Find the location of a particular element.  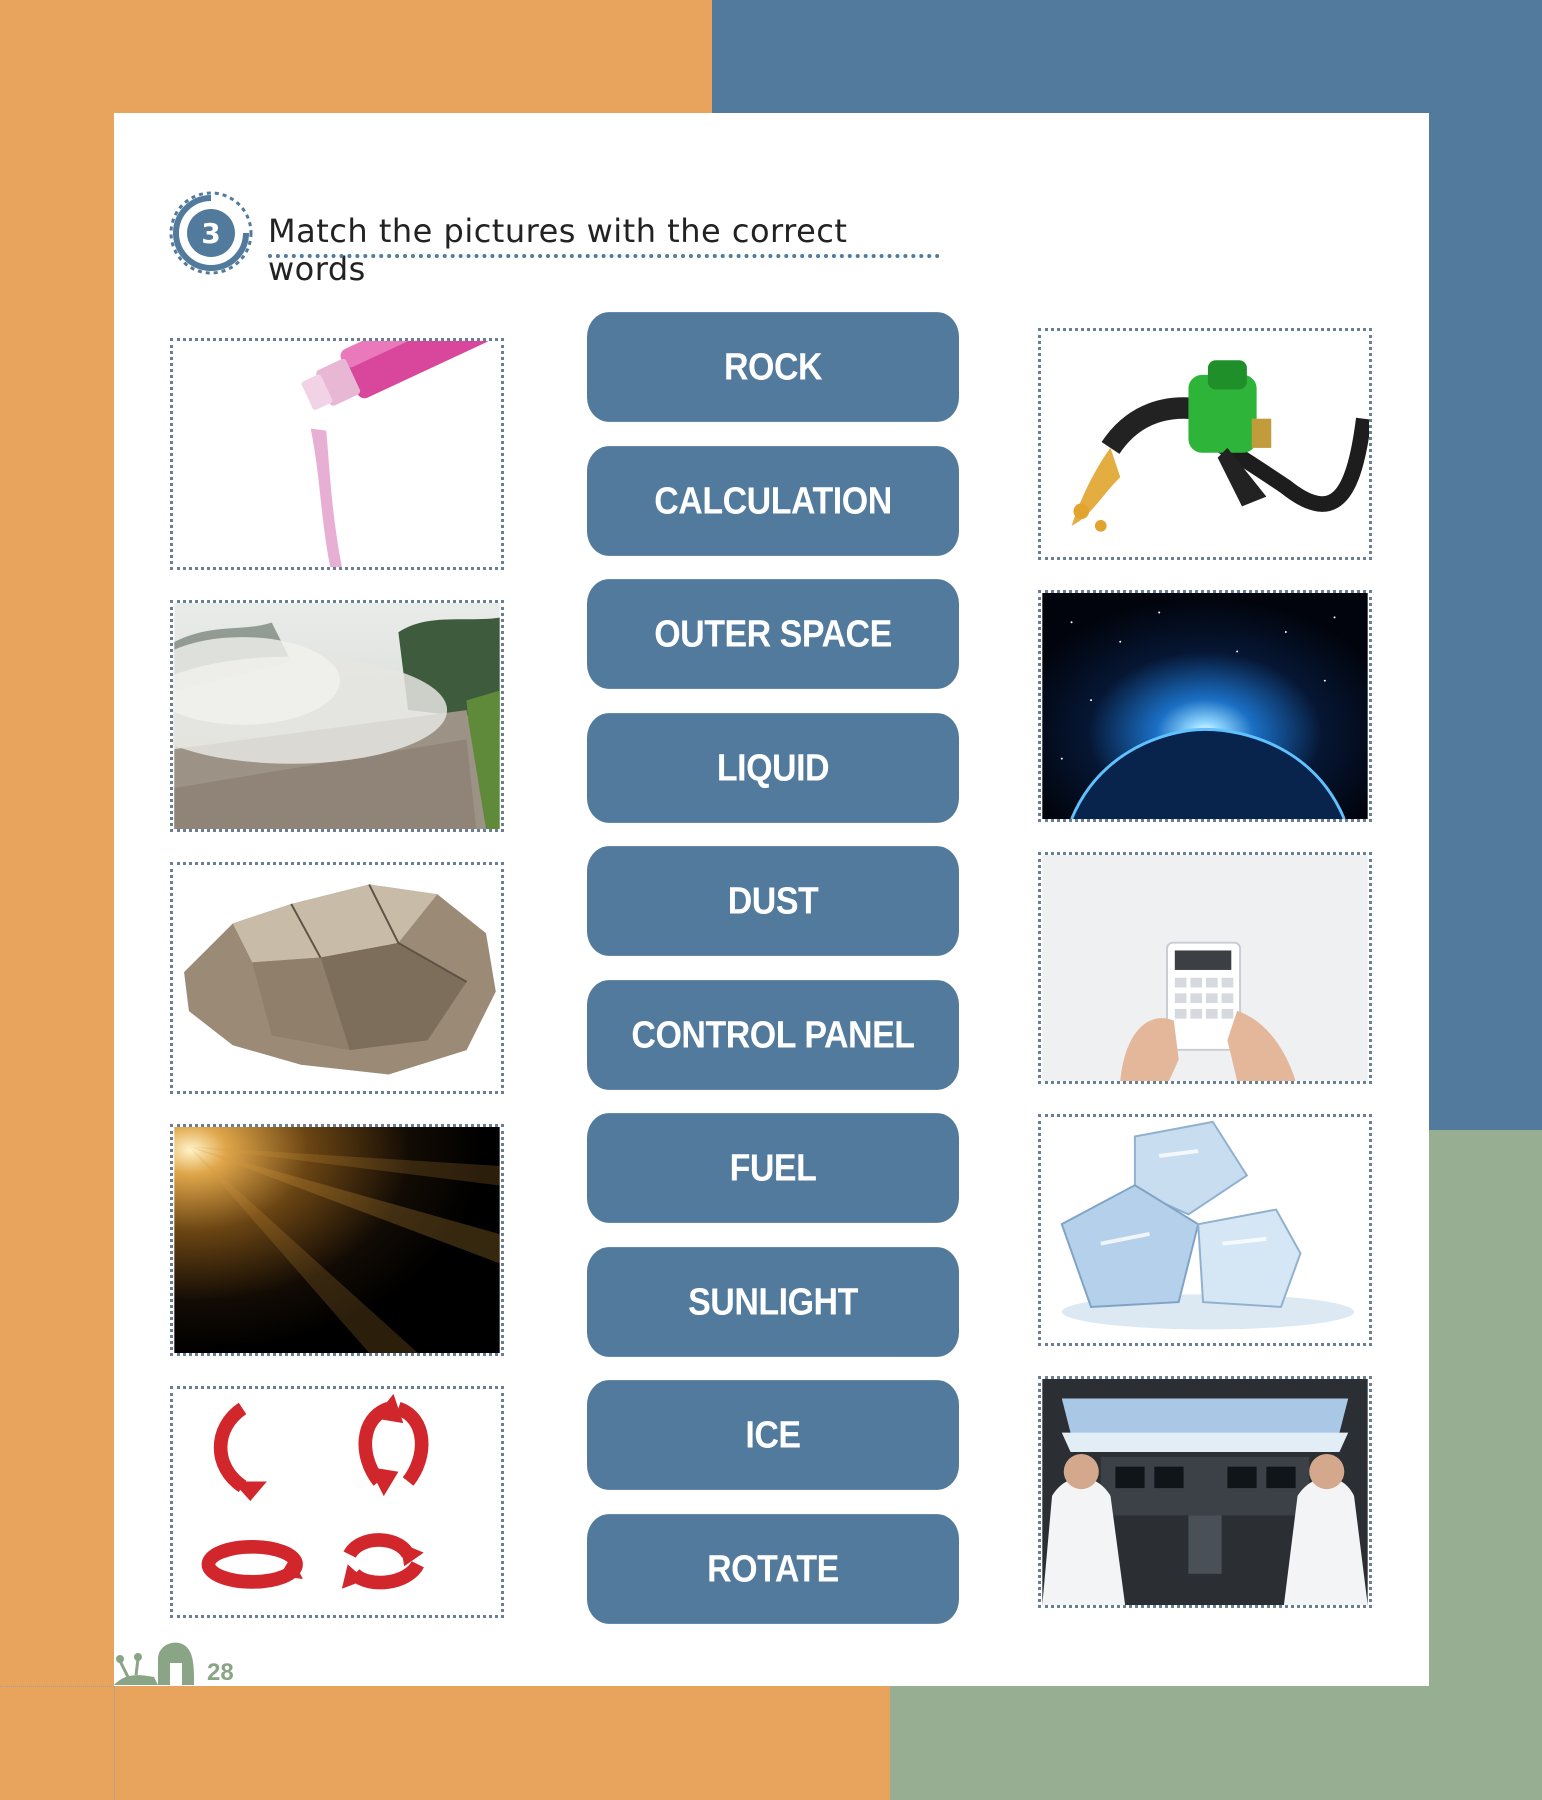

word-button-fuel: FUEL is located at coordinates (773, 1168).